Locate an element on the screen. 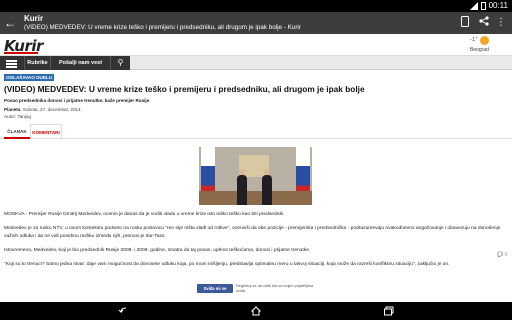 This screenshot has height=320, width=512. phone-icon is located at coordinates (465, 23).